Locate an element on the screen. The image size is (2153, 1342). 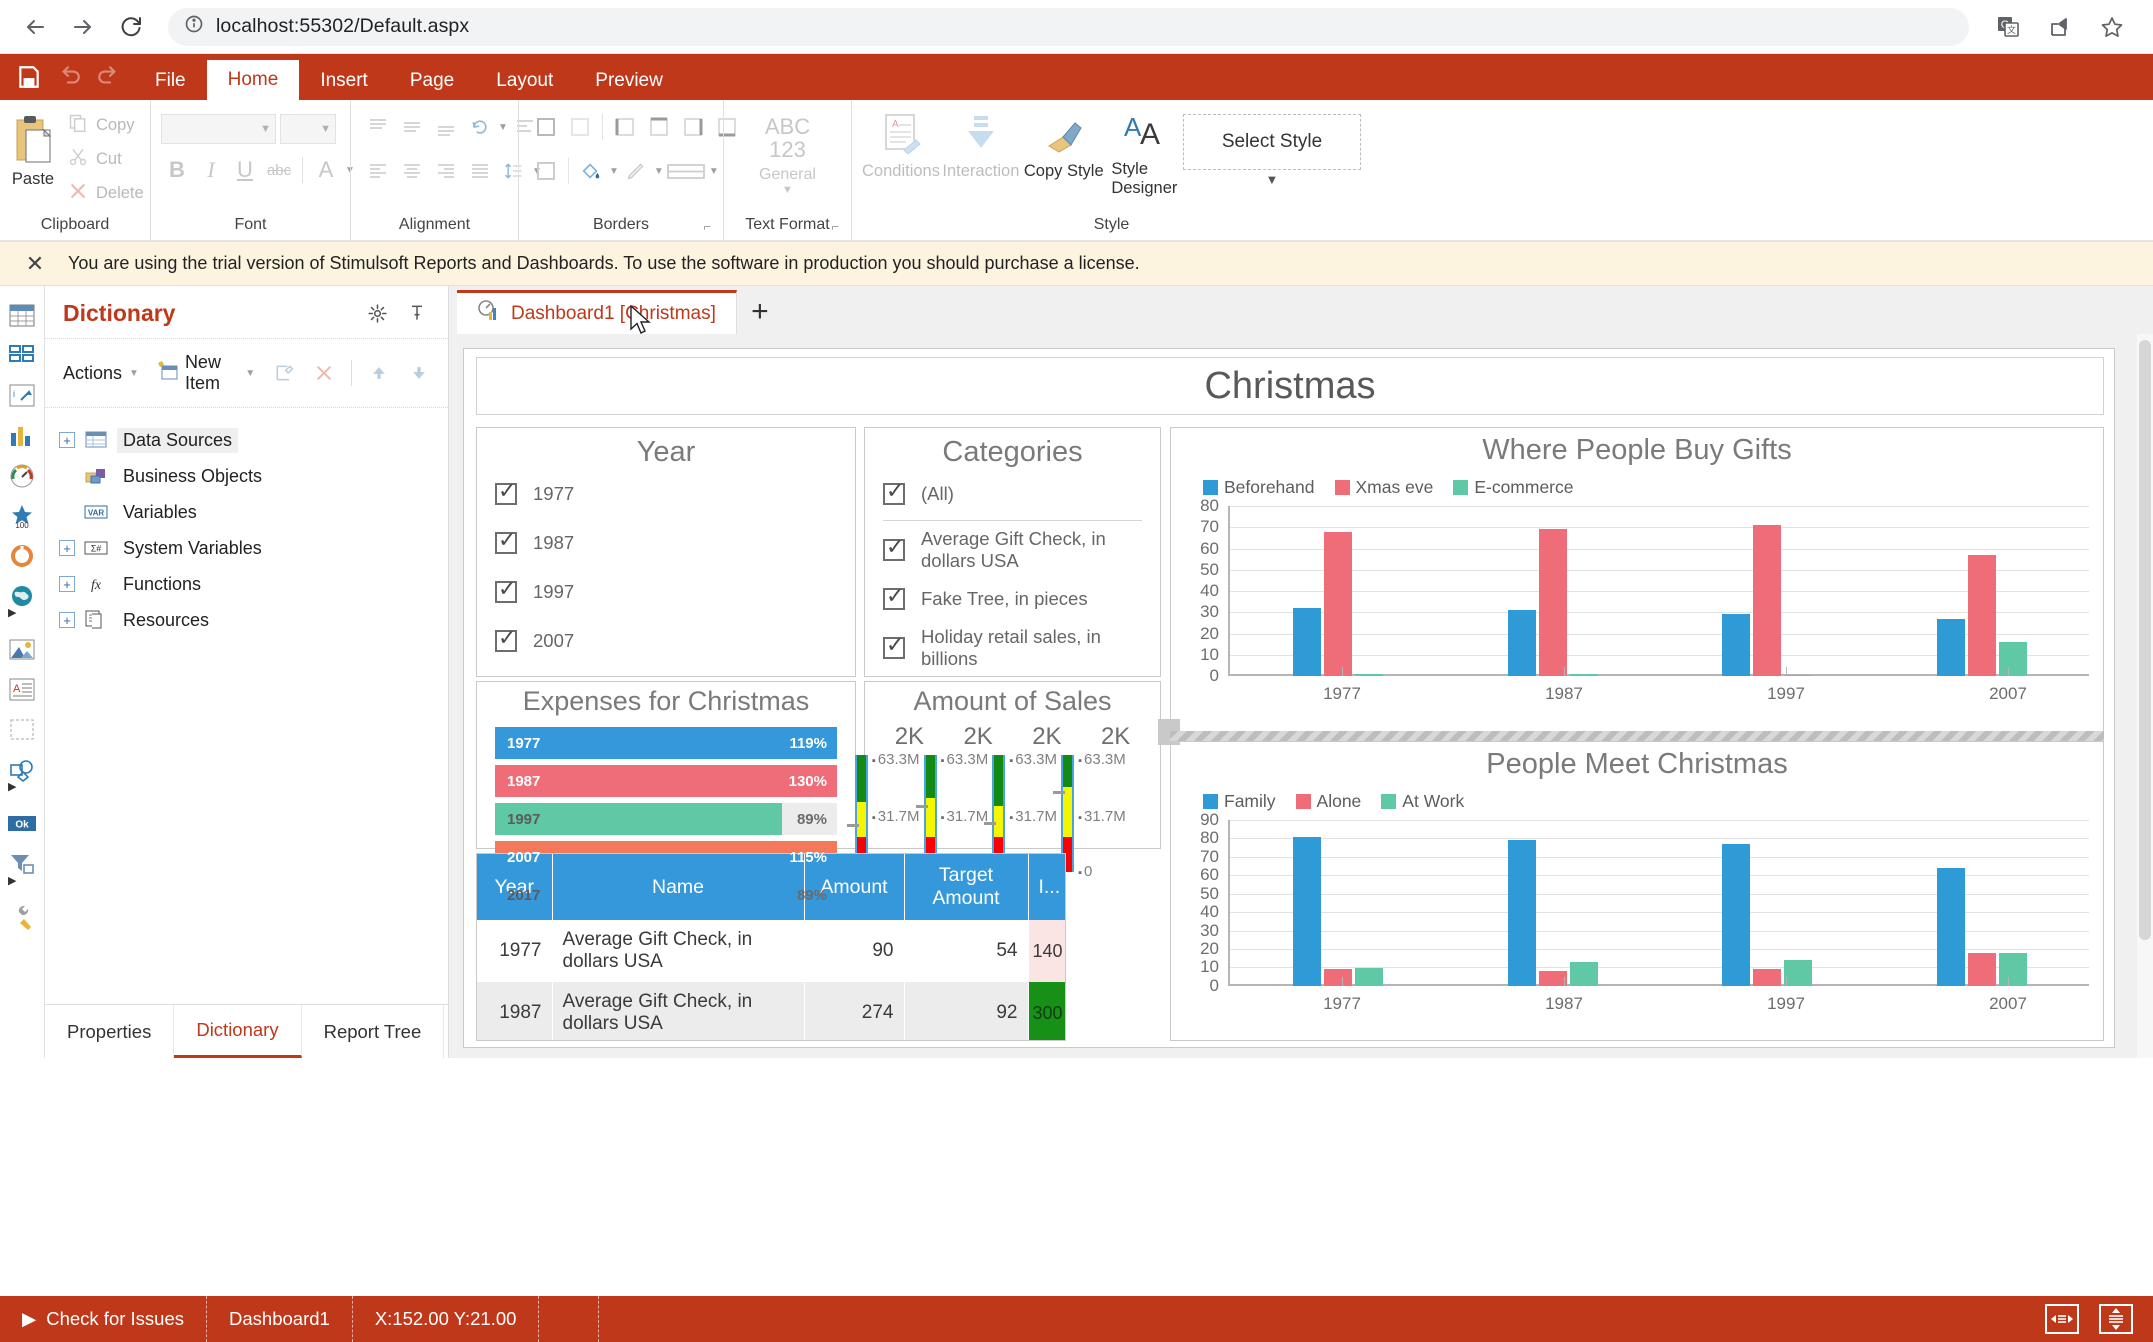
font-family-select: ▼ is located at coordinates (218, 129).